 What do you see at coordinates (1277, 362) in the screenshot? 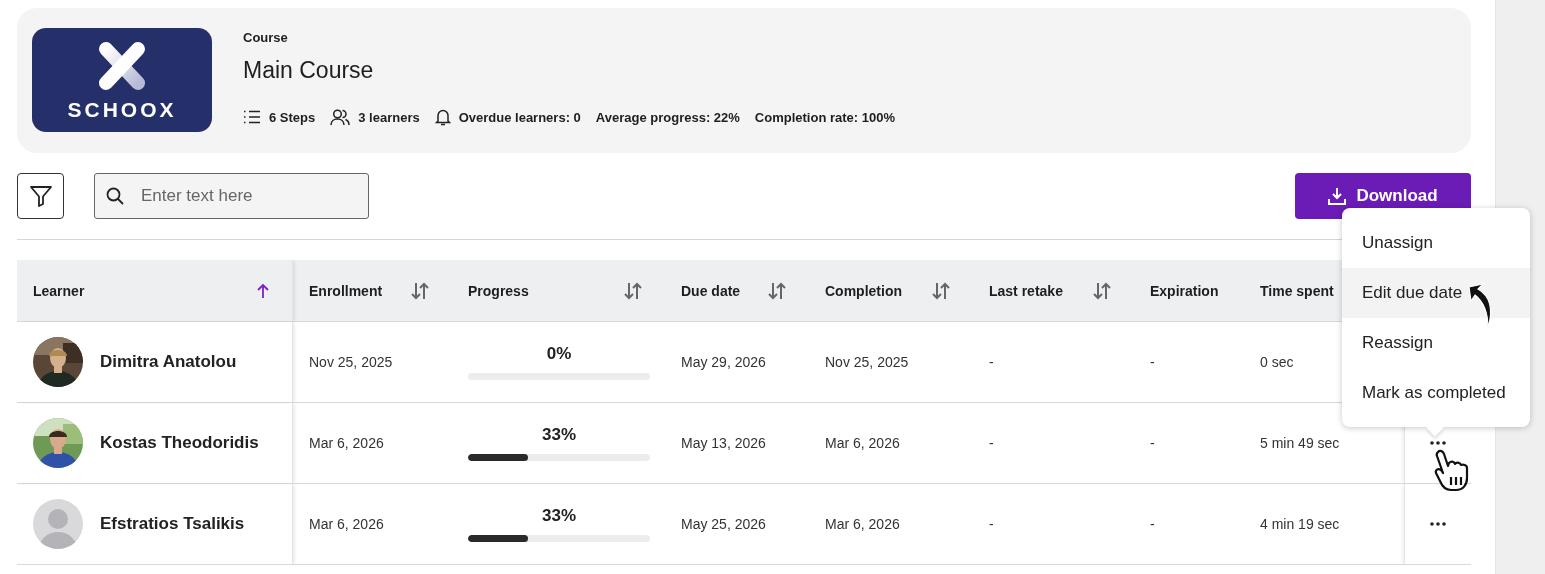
I see `table-cell: 0 sec` at bounding box center [1277, 362].